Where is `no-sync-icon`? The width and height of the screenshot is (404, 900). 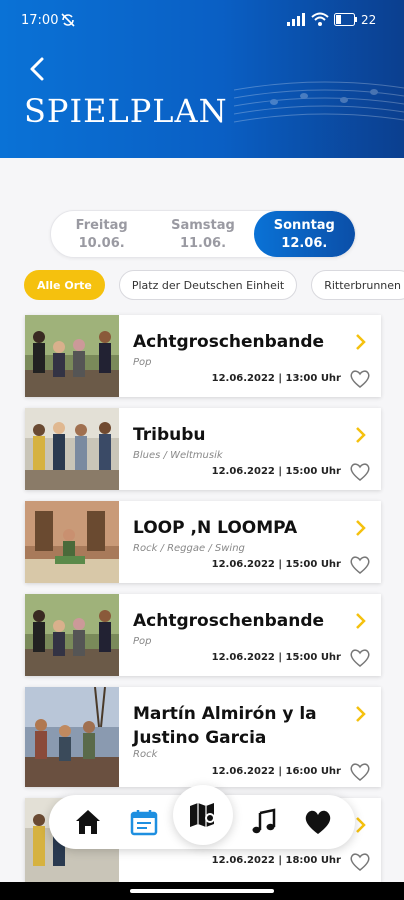 no-sync-icon is located at coordinates (68, 20).